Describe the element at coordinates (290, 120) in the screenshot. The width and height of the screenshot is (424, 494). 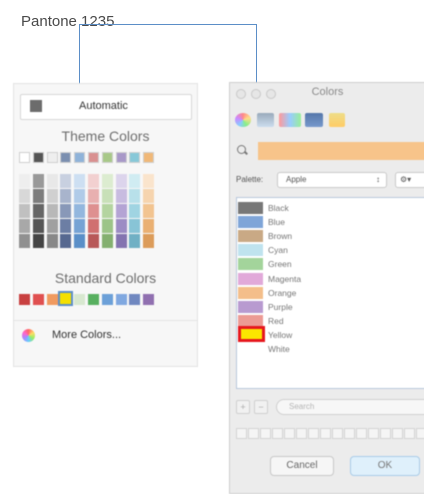
I see `color-palettes-tab-icon` at that location.